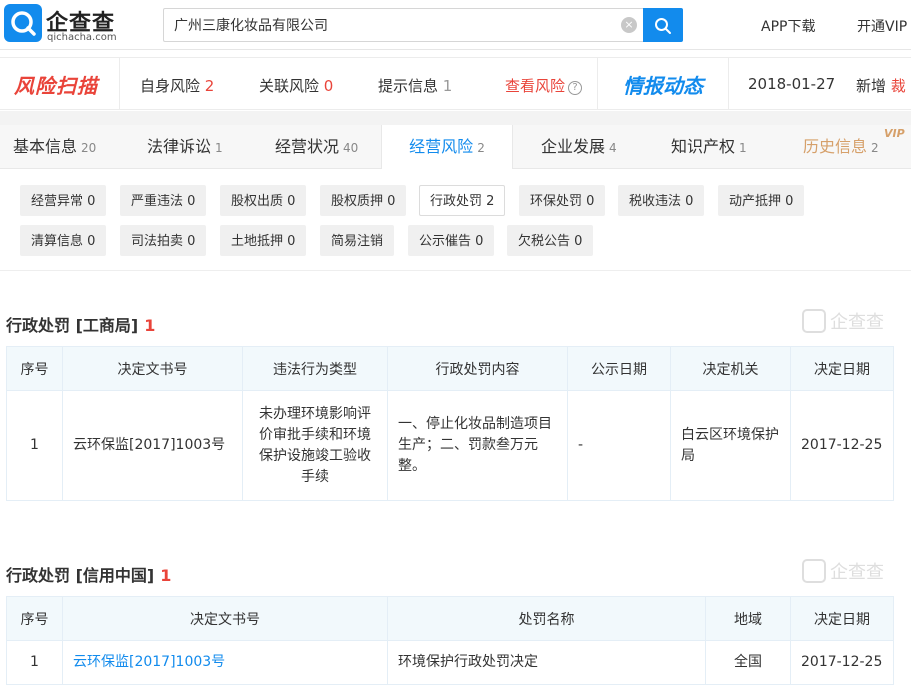  What do you see at coordinates (357, 240) in the screenshot?
I see `filter-chip: 简易注销` at bounding box center [357, 240].